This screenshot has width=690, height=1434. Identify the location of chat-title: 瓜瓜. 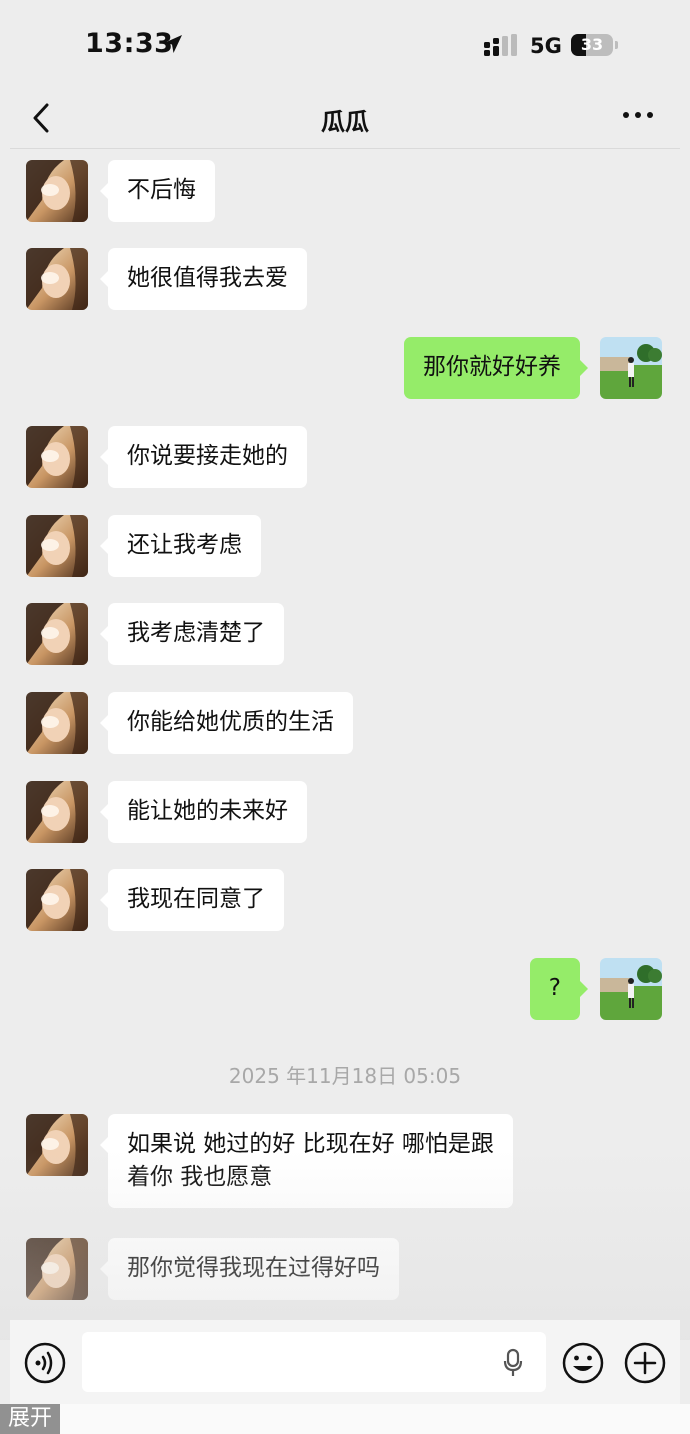
(345, 122).